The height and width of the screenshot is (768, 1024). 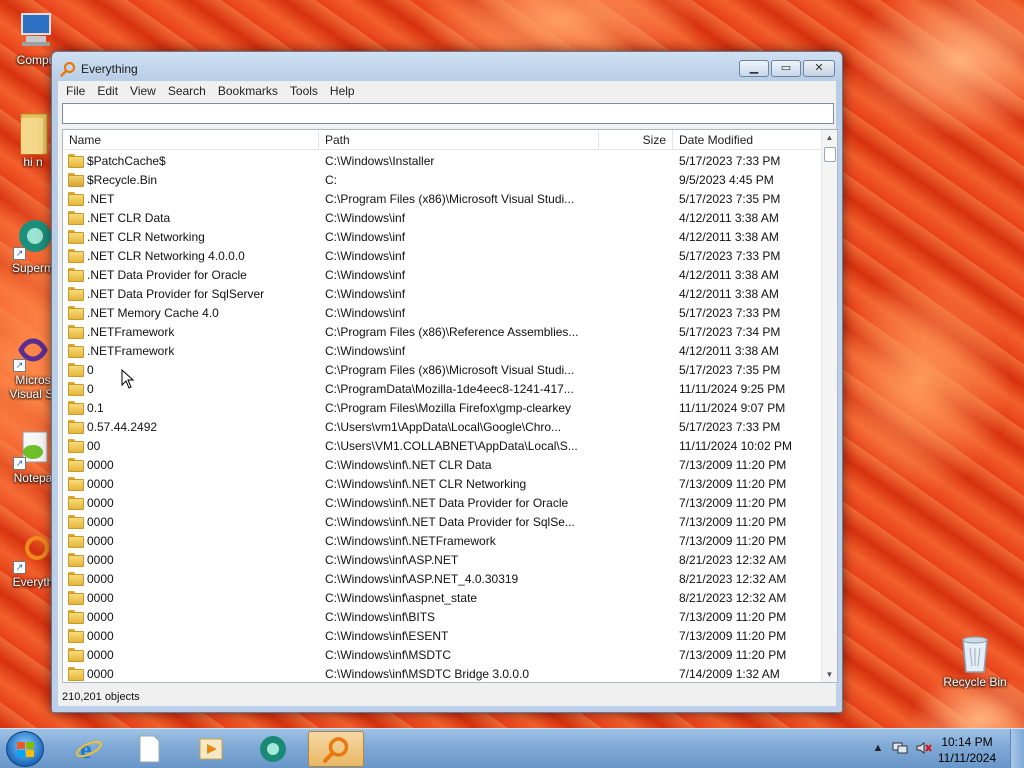 I want to click on everything-app-icon, so click(x=68, y=69).